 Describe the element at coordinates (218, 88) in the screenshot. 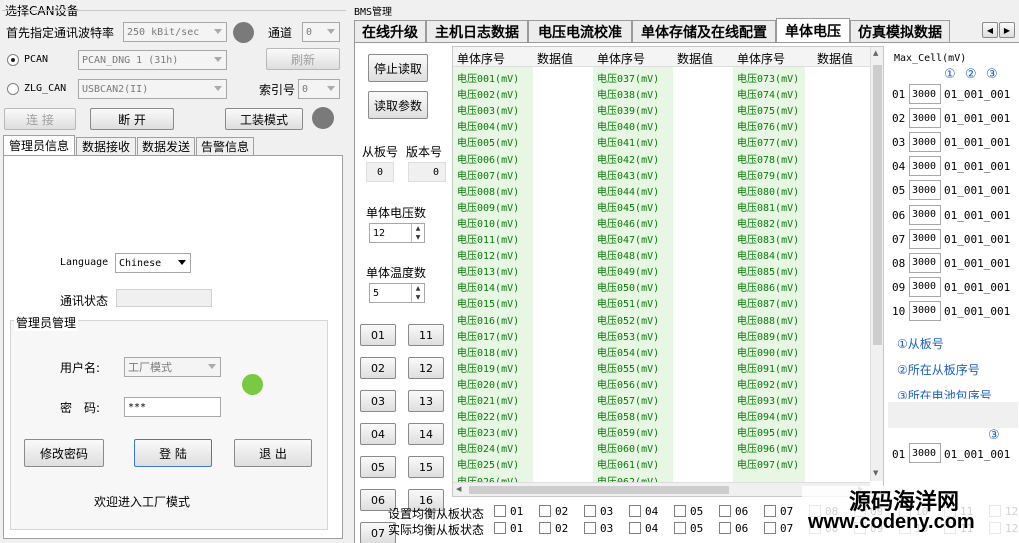

I see `chevron-down-icon` at that location.